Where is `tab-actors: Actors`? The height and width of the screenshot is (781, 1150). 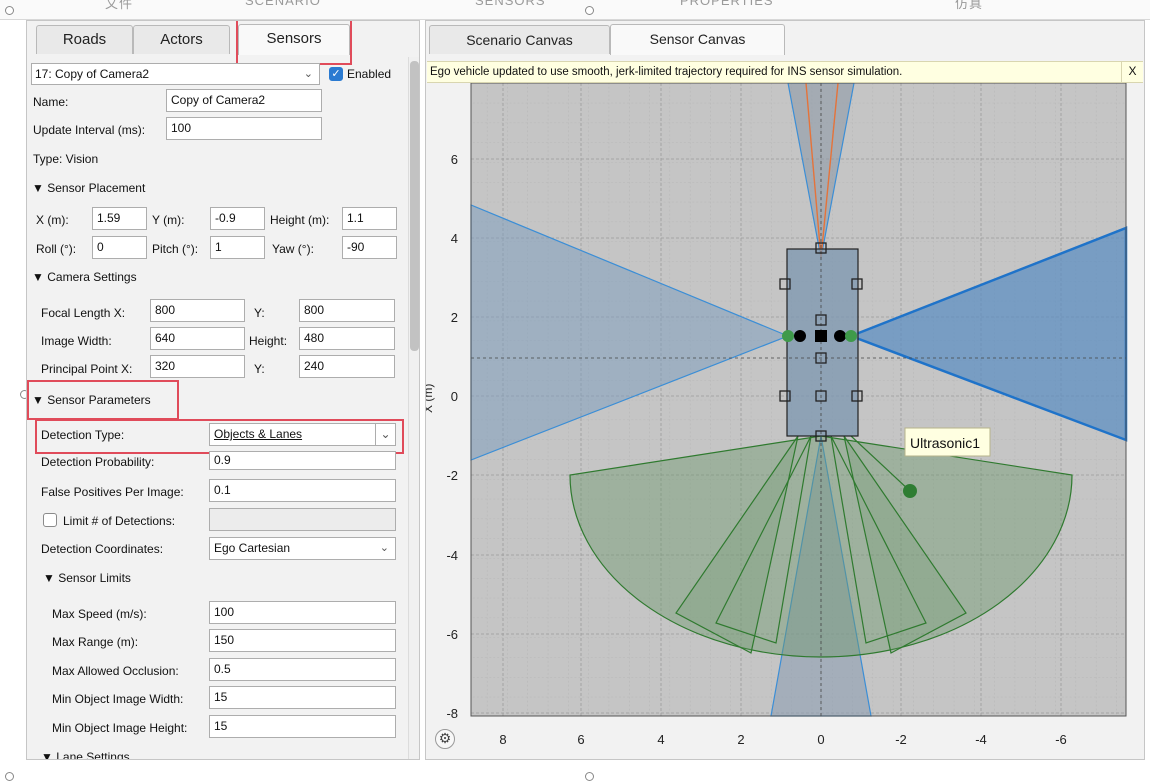 tab-actors: Actors is located at coordinates (181, 39).